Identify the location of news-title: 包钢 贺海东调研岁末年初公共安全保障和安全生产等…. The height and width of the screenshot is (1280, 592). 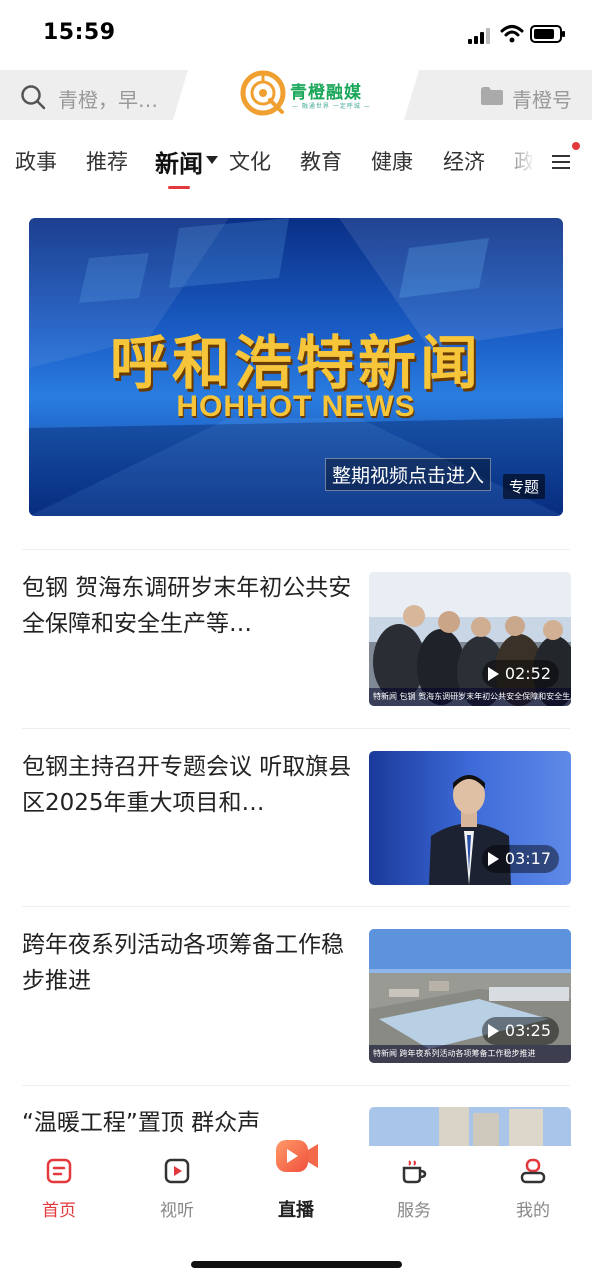
(187, 606).